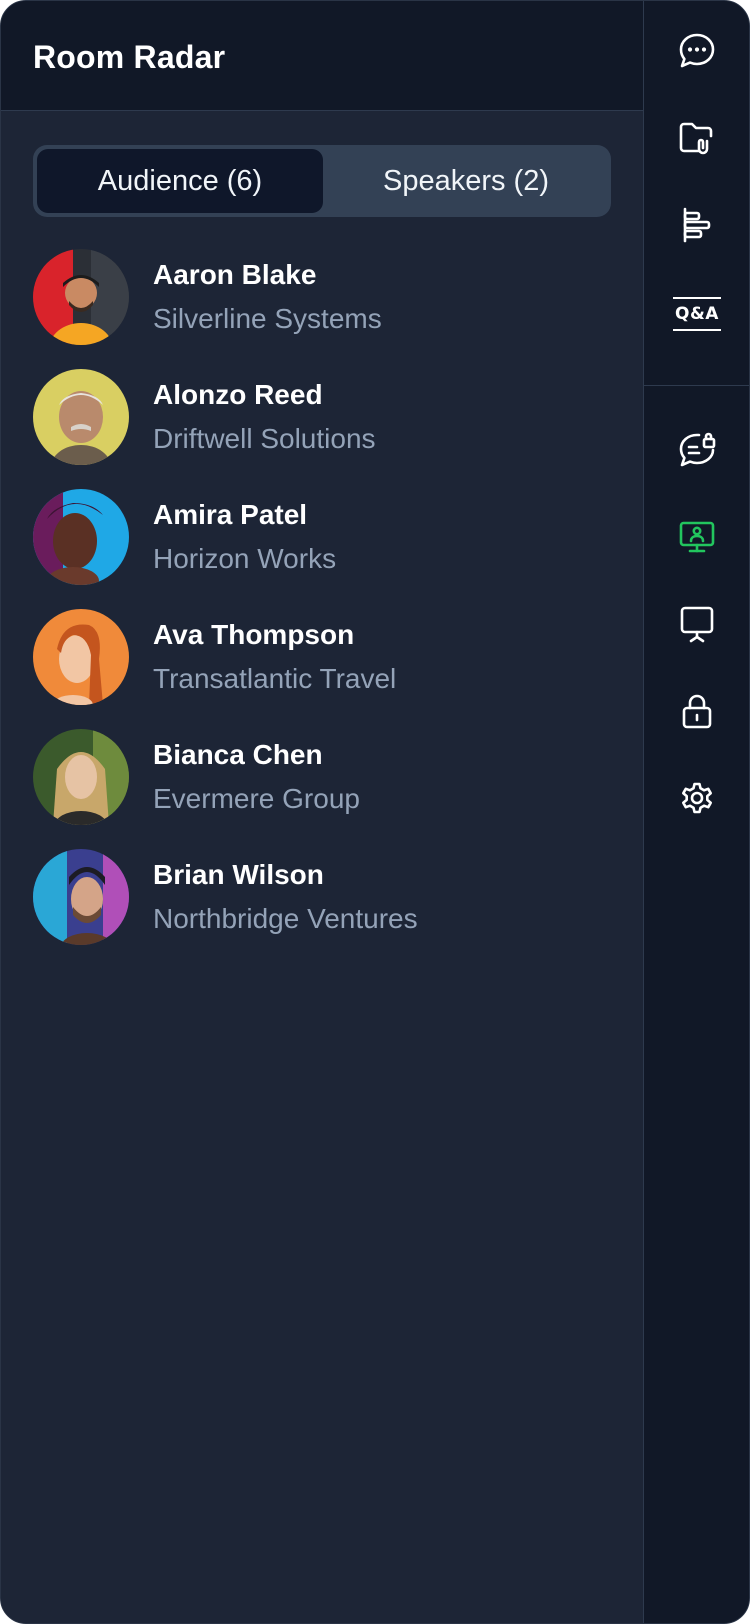  I want to click on attendee-company: Evermere Group, so click(256, 798).